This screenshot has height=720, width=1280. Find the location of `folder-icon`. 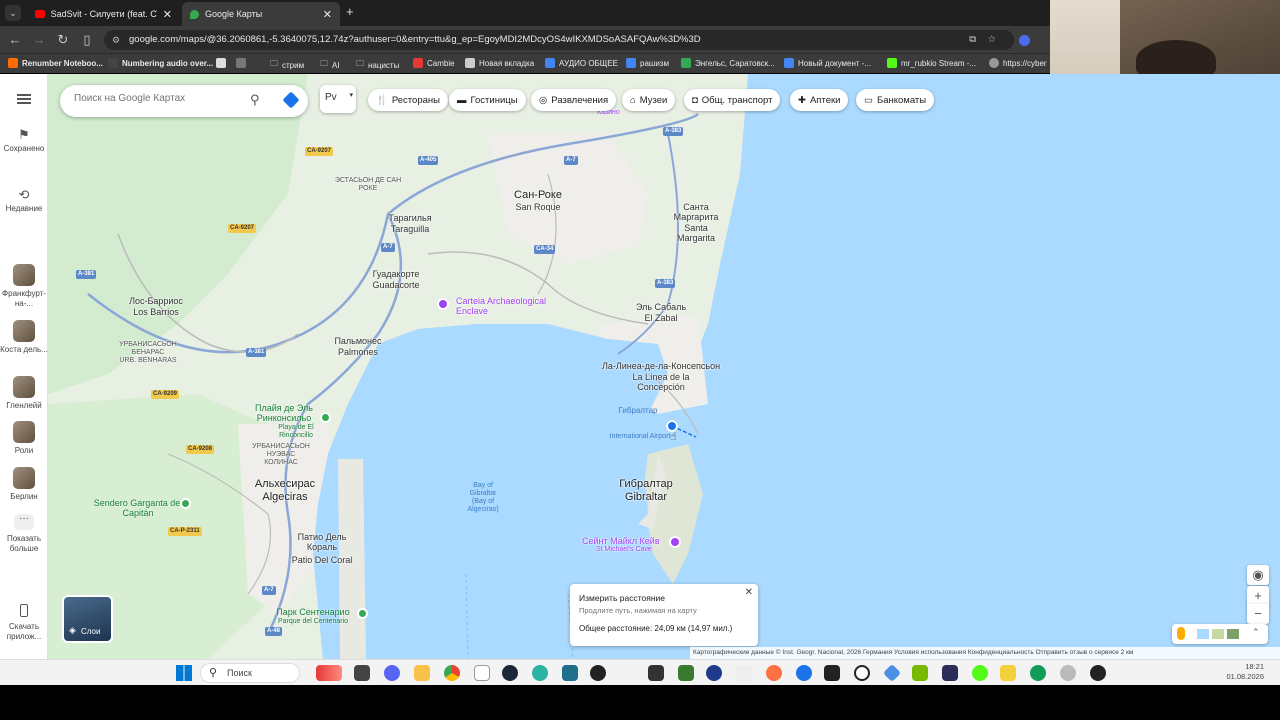

folder-icon is located at coordinates (422, 673).